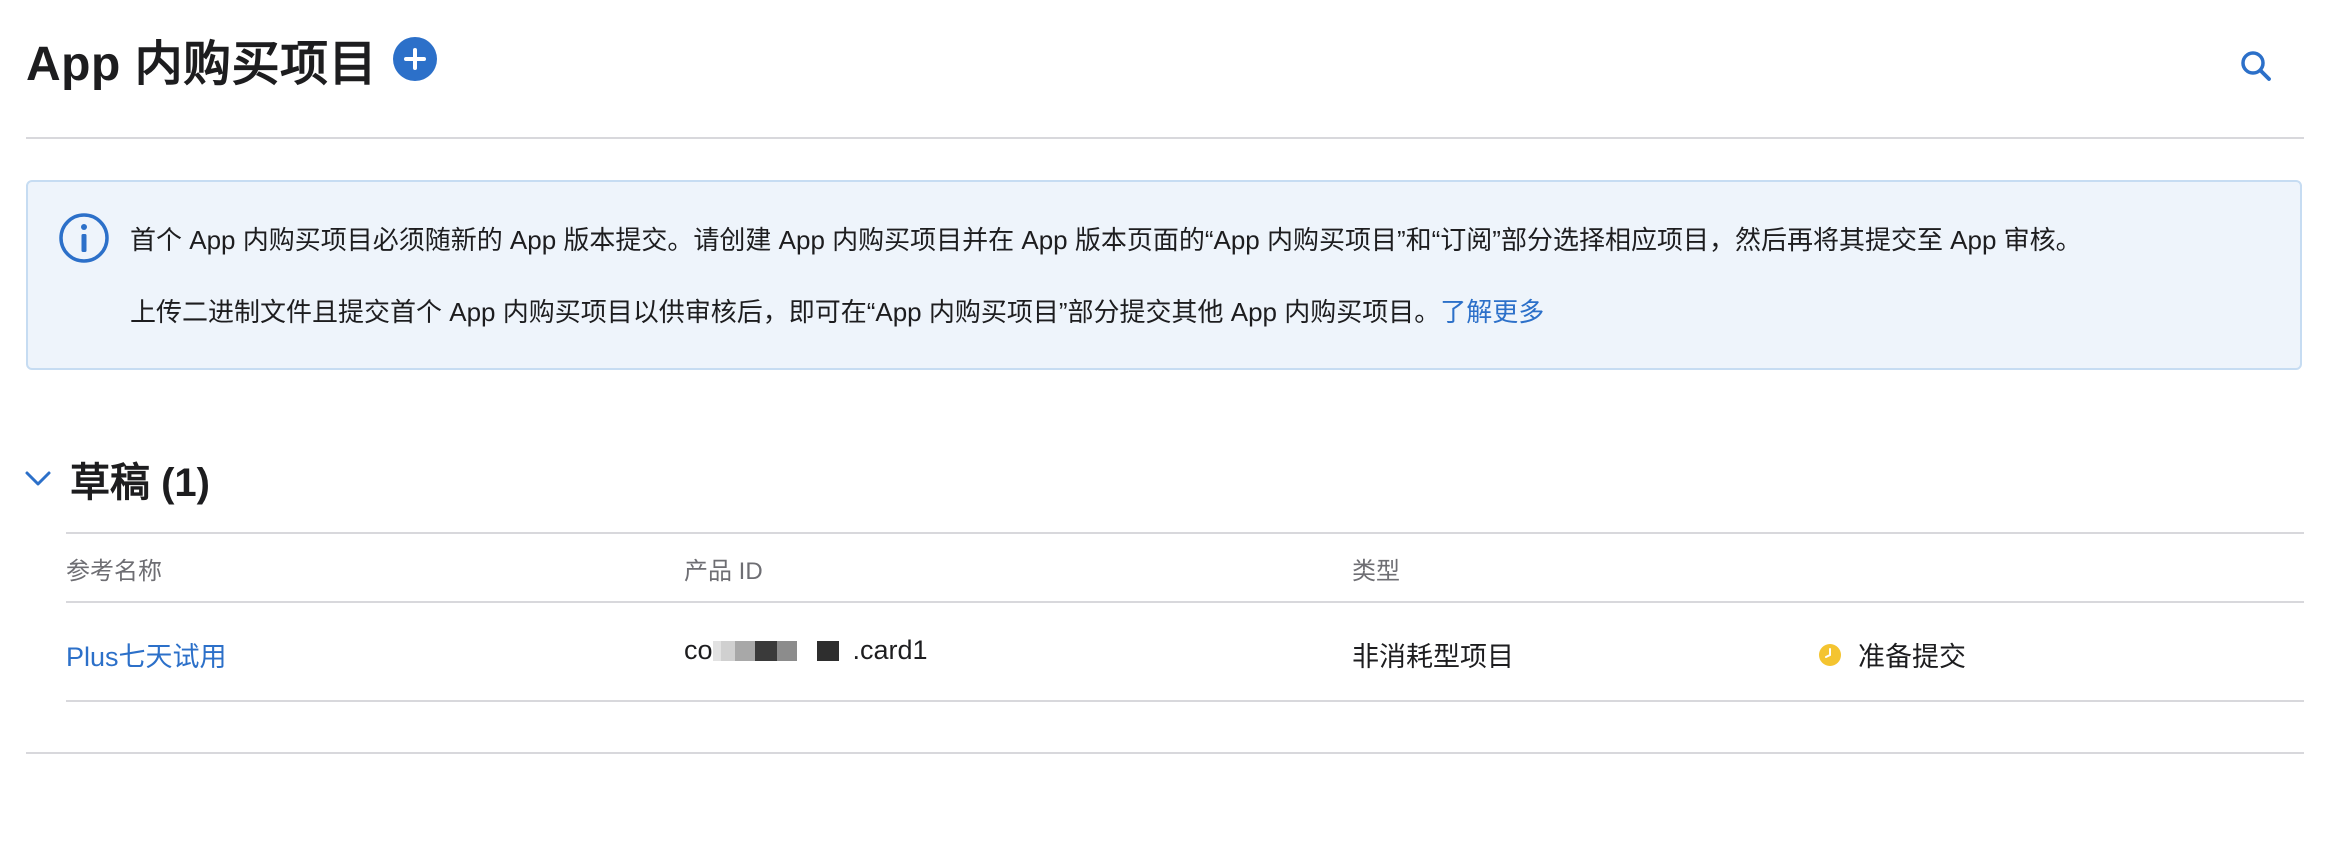  I want to click on row-product-id: co .card1, so click(806, 650).